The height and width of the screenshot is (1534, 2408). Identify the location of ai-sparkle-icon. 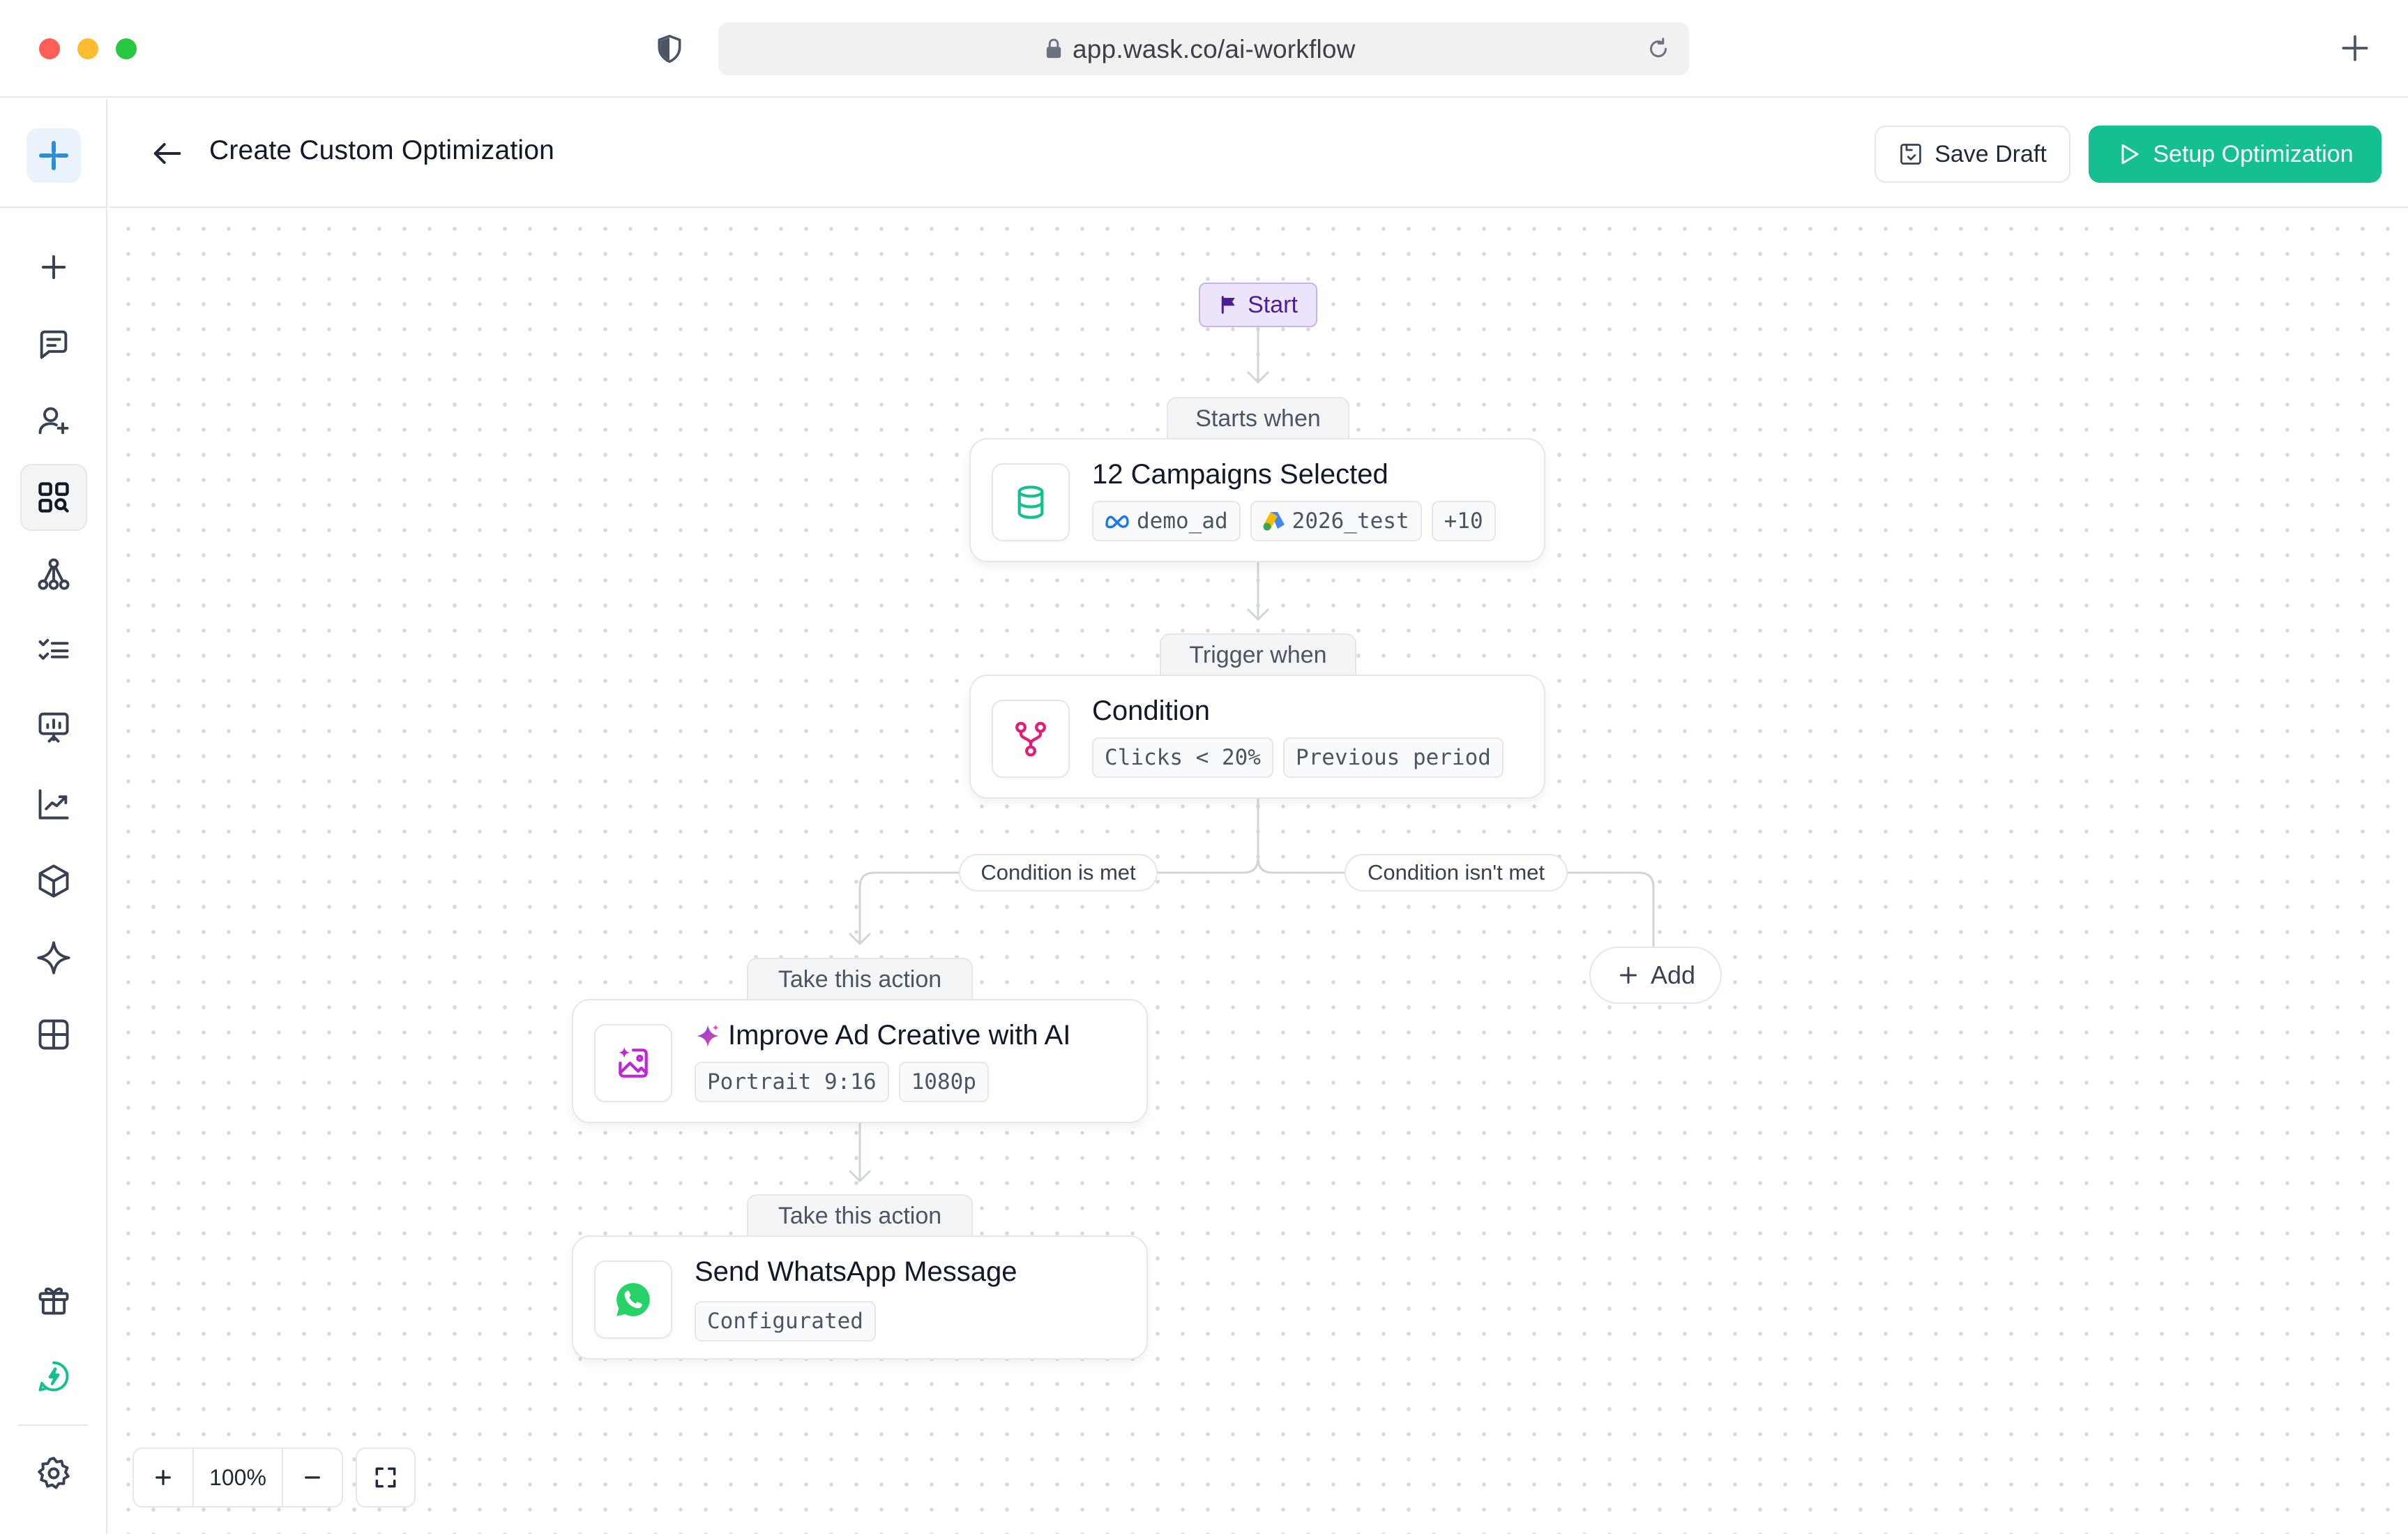
(708, 1035).